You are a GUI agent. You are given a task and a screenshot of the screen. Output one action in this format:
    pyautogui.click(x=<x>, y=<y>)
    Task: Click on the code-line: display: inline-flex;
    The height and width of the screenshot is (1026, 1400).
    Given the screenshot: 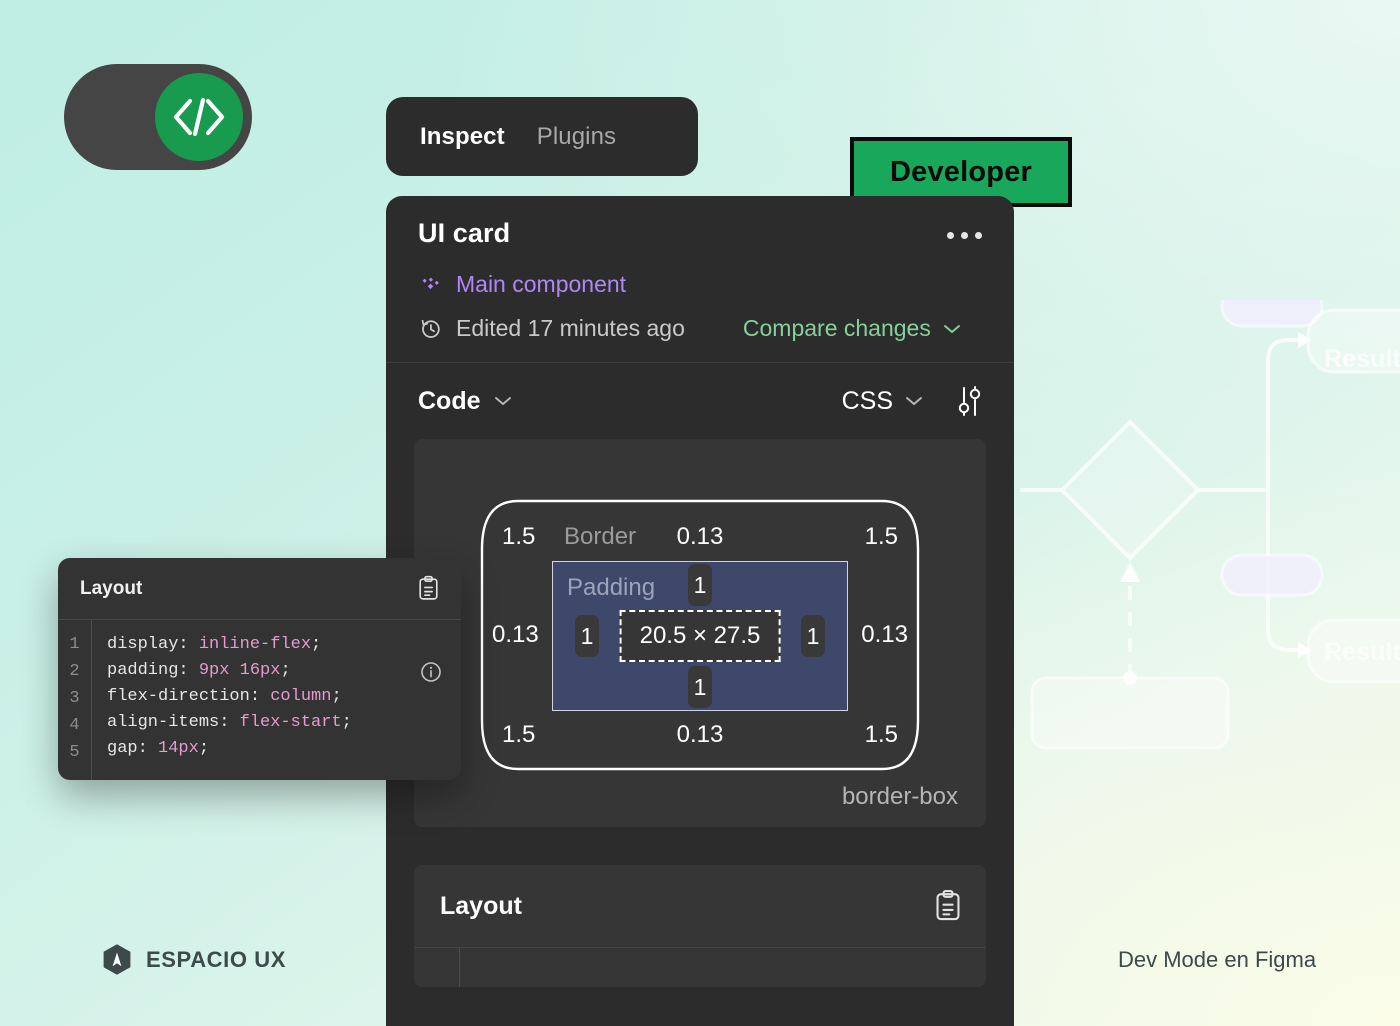 What is the action you would take?
    pyautogui.click(x=284, y=645)
    